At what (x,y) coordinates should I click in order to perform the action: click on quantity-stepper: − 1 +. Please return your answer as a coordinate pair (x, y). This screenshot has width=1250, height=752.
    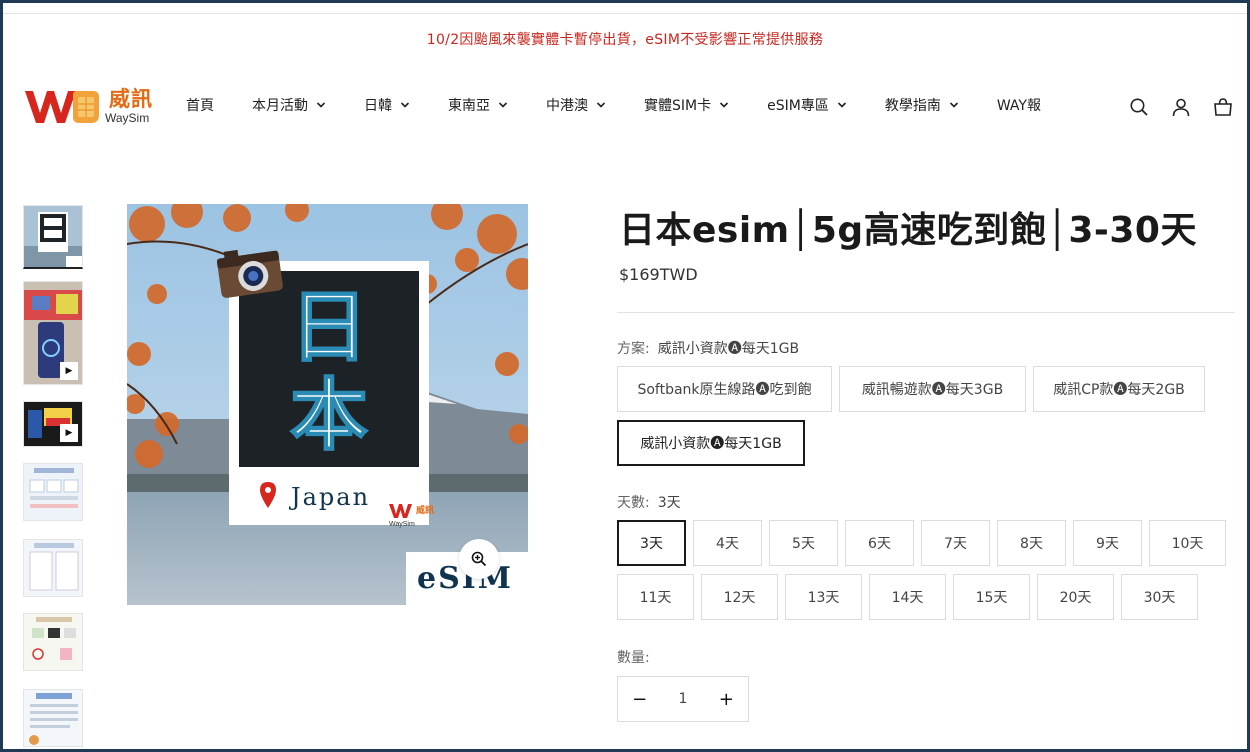
    Looking at the image, I should click on (683, 699).